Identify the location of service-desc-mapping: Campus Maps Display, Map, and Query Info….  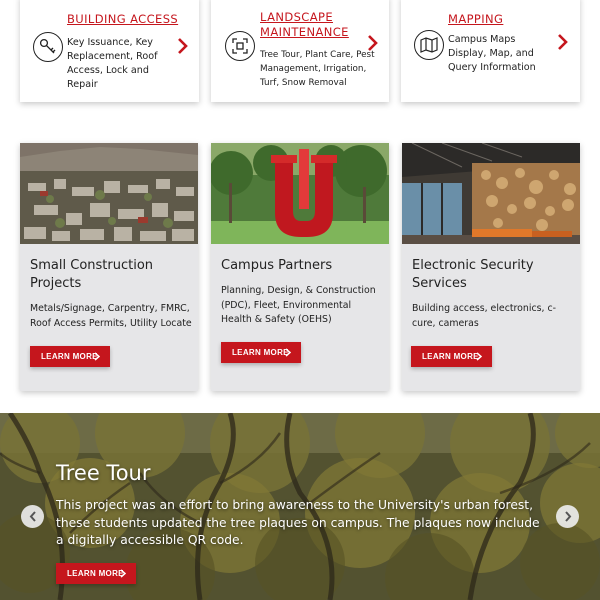
(492, 53).